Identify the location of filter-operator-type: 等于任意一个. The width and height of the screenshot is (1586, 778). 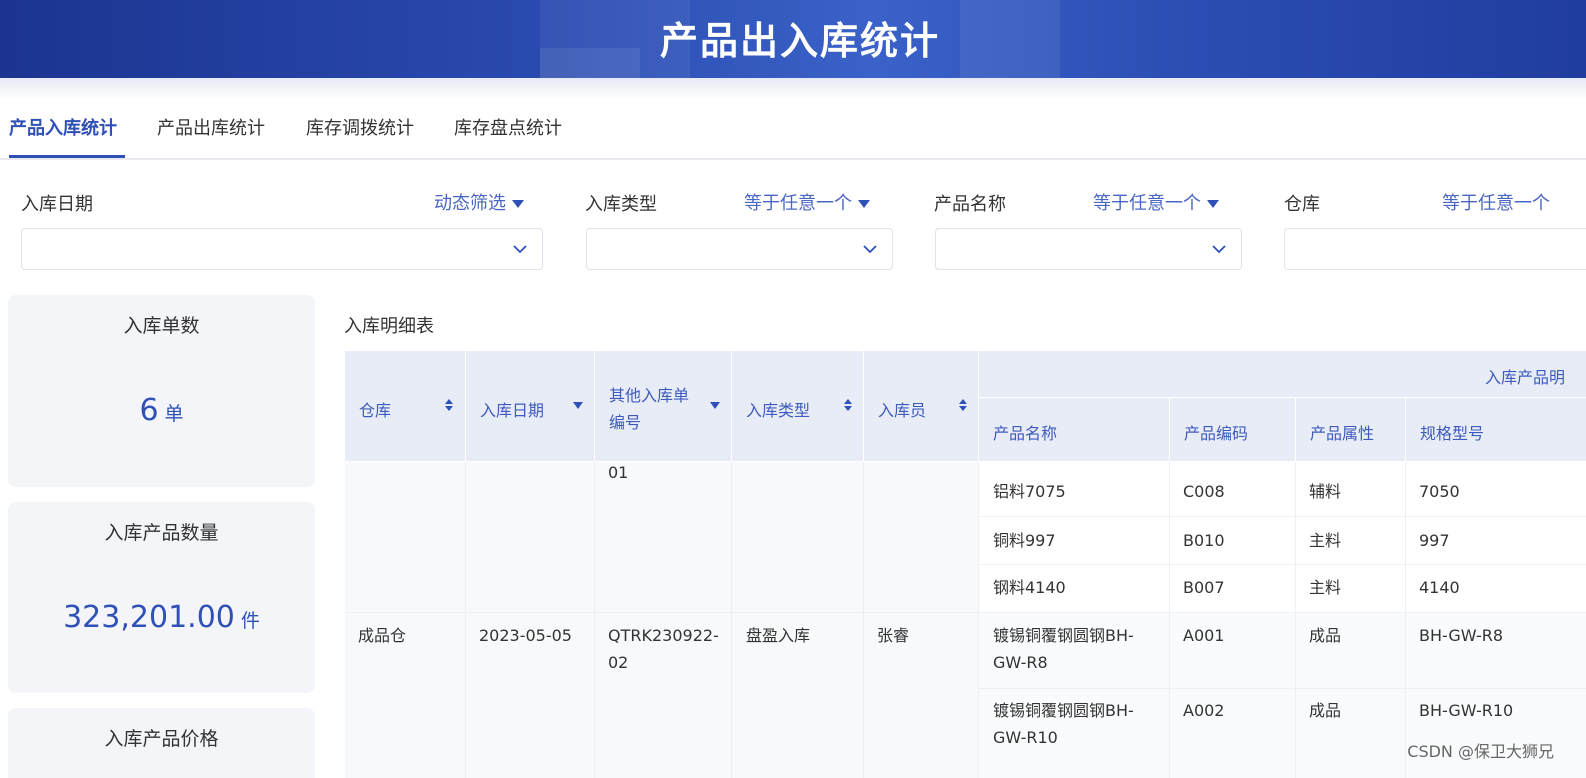
(807, 202).